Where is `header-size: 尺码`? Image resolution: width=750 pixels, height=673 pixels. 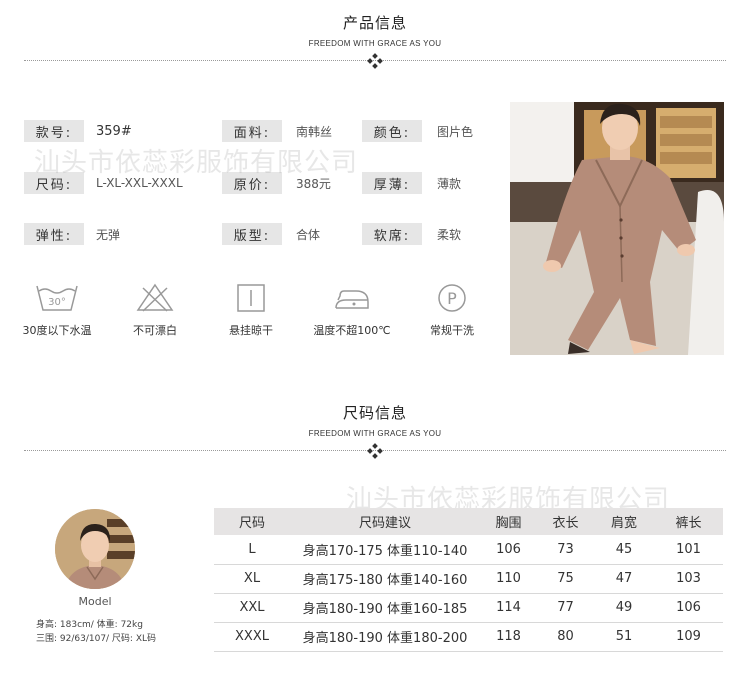 header-size: 尺码 is located at coordinates (252, 521).